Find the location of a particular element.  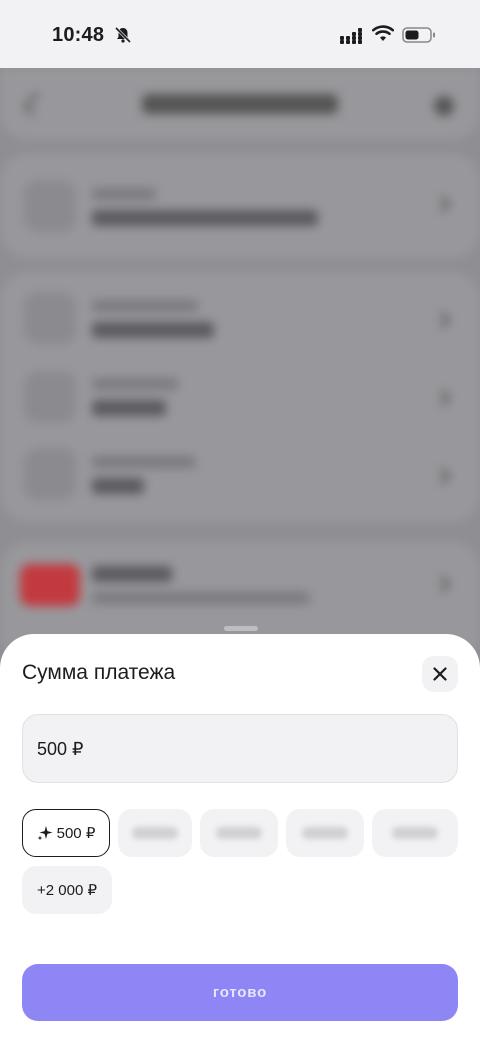

bell-off-icon is located at coordinates (123, 35).